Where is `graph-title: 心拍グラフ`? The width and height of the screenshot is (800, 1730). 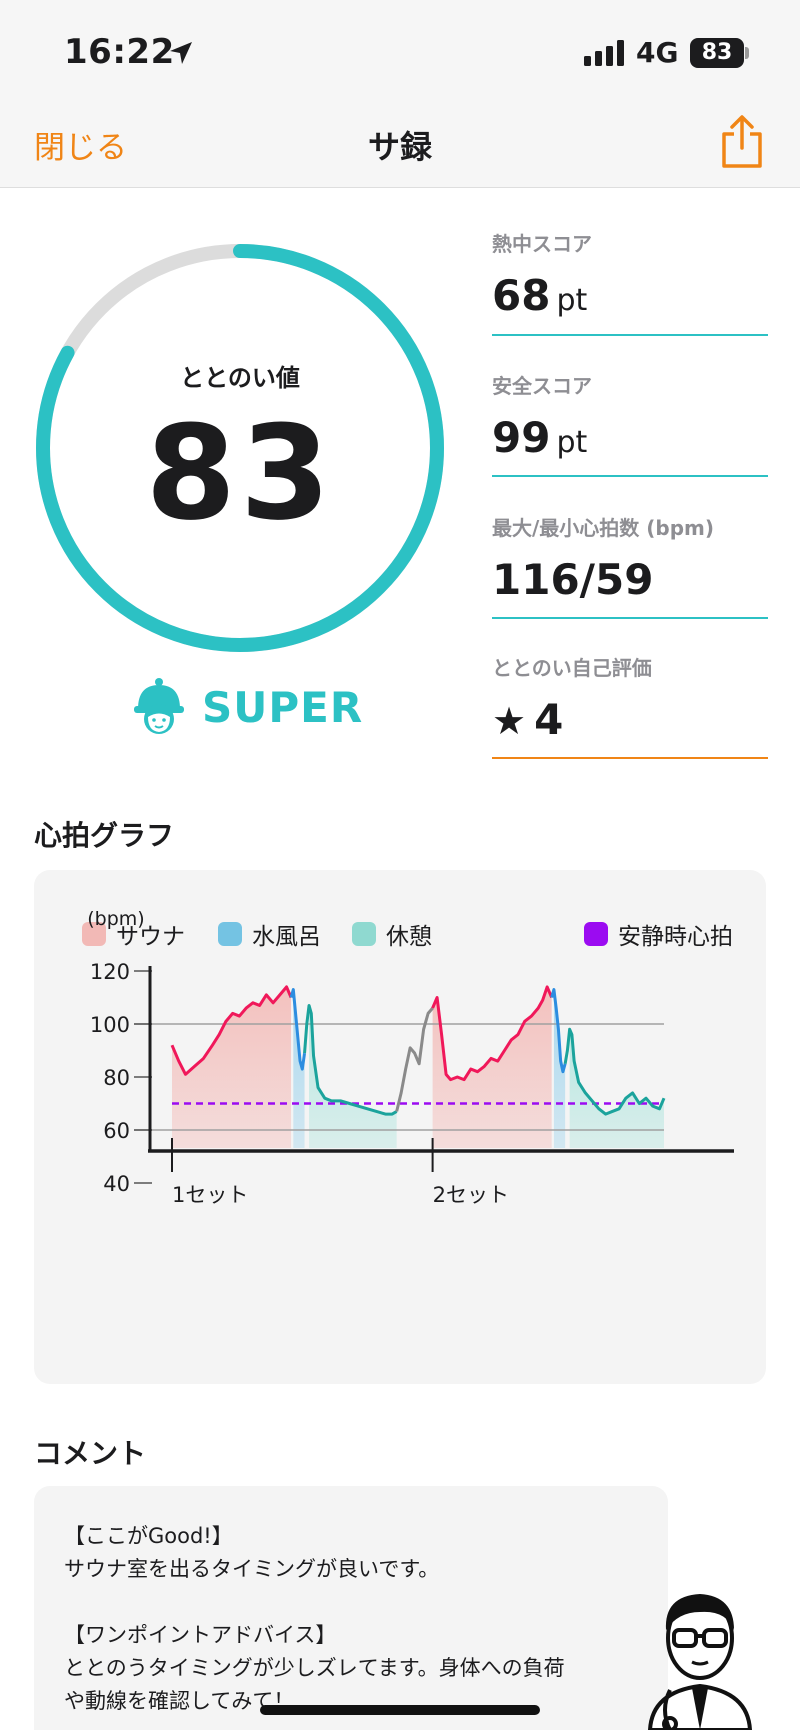 graph-title: 心拍グラフ is located at coordinates (104, 835).